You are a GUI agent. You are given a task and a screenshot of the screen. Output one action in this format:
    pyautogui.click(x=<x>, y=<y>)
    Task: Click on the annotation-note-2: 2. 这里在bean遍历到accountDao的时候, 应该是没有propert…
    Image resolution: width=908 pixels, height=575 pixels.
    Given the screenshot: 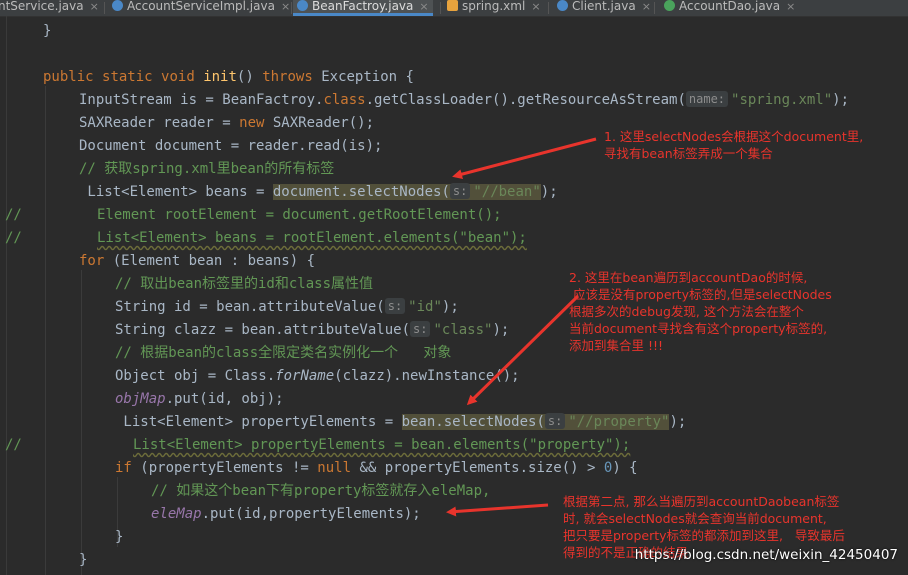 What is the action you would take?
    pyautogui.click(x=700, y=311)
    